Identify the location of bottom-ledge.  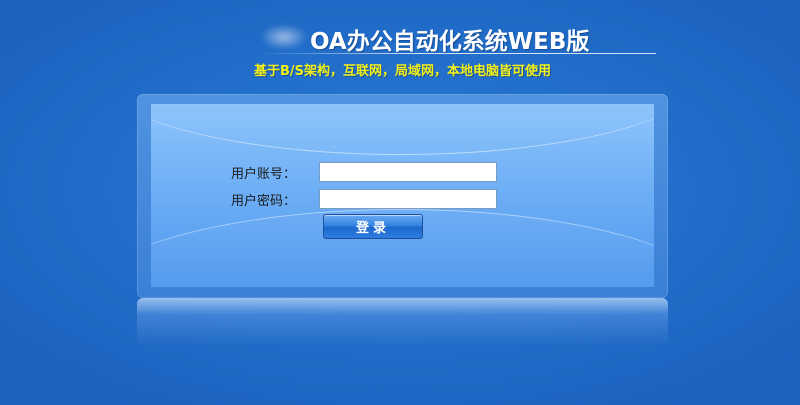
(402, 322).